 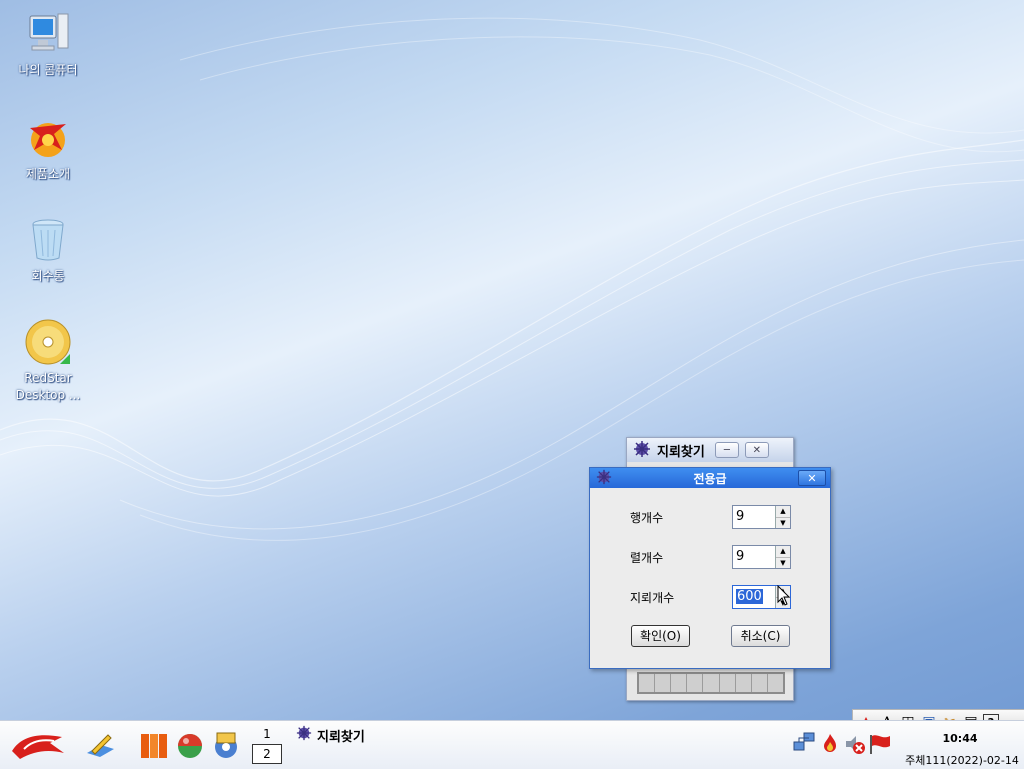 What do you see at coordinates (754, 557) in the screenshot?
I see `columns-value: 9` at bounding box center [754, 557].